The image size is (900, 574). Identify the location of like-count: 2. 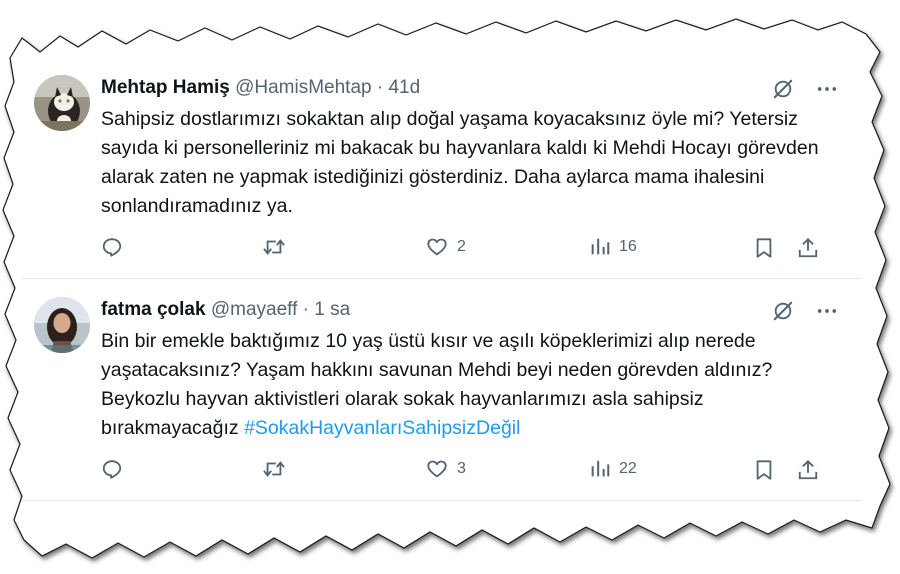
(461, 246).